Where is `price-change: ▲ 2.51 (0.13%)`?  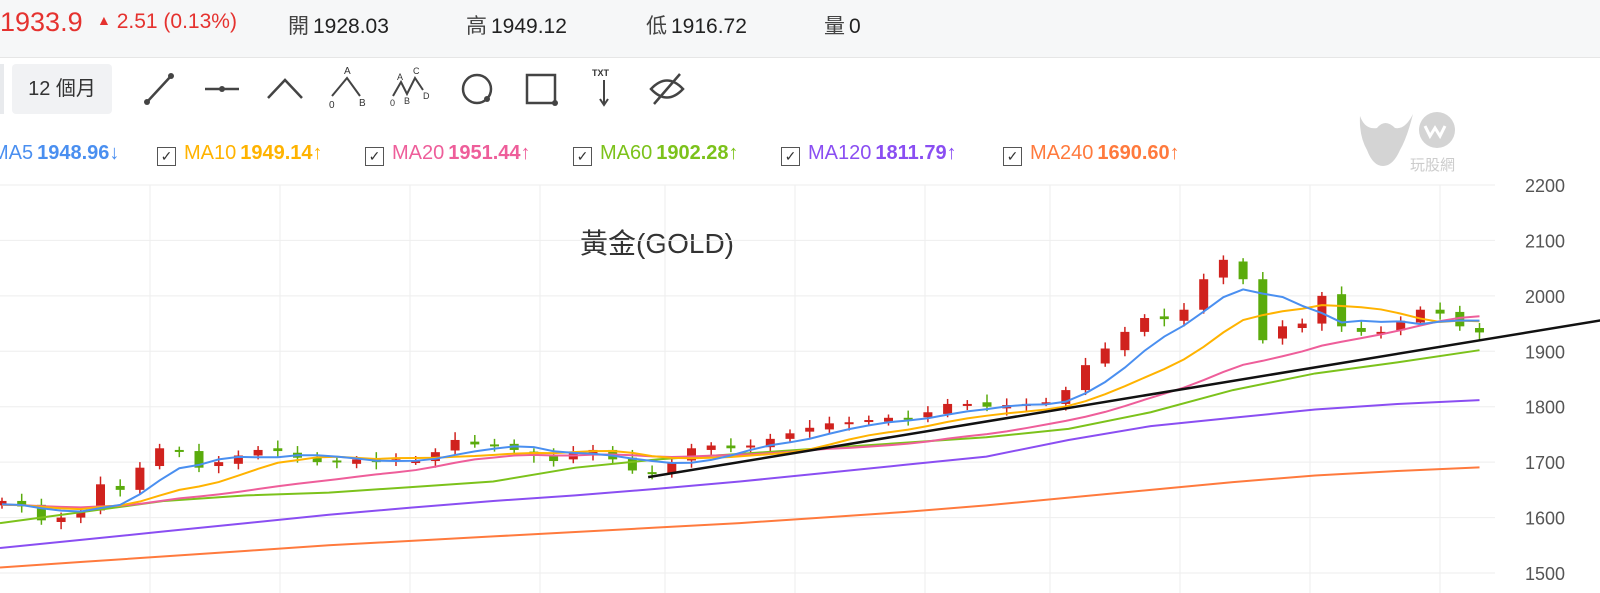 price-change: ▲ 2.51 (0.13%) is located at coordinates (167, 22).